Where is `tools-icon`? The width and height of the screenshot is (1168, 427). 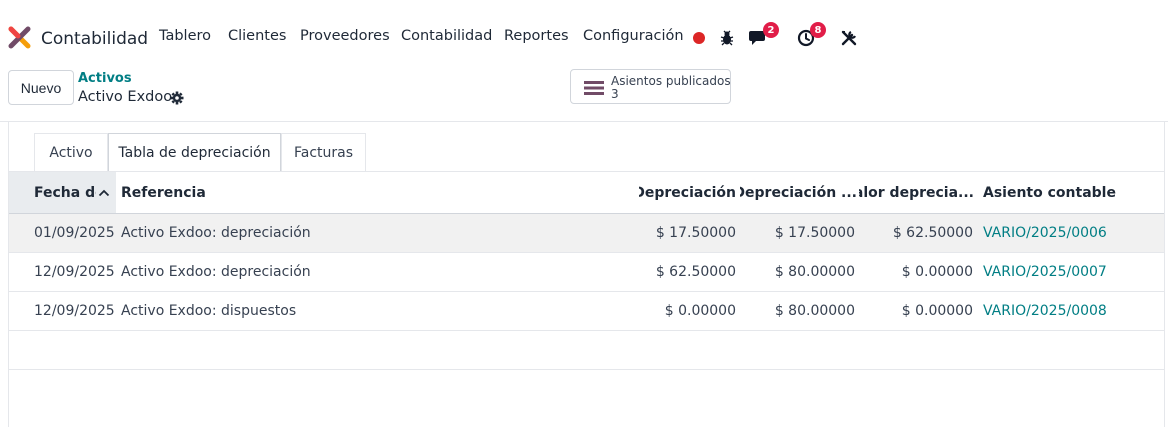
tools-icon is located at coordinates (849, 38).